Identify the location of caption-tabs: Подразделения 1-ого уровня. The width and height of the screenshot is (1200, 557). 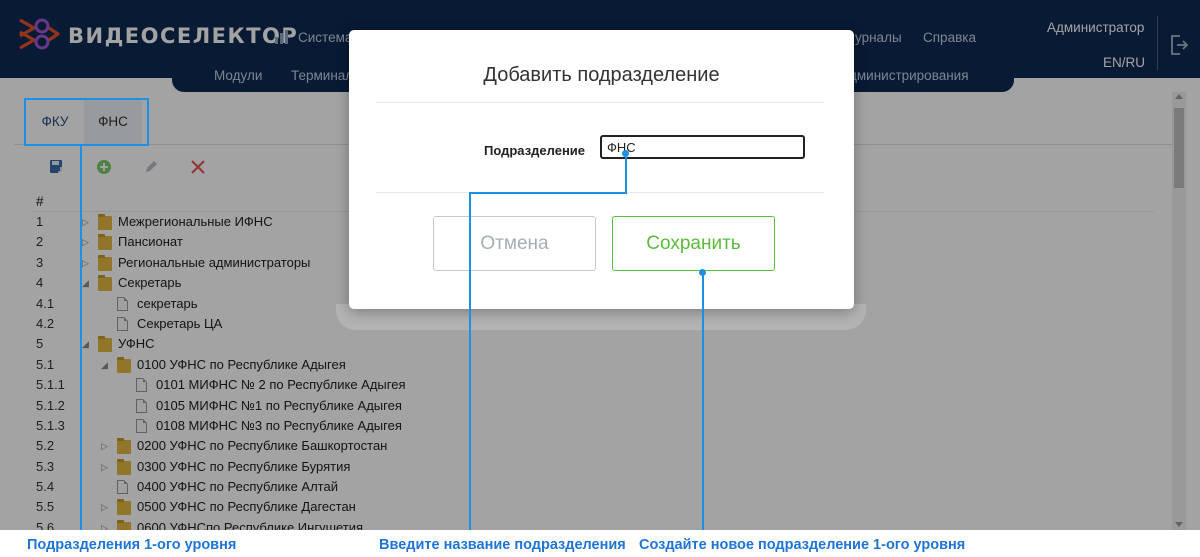
(132, 545).